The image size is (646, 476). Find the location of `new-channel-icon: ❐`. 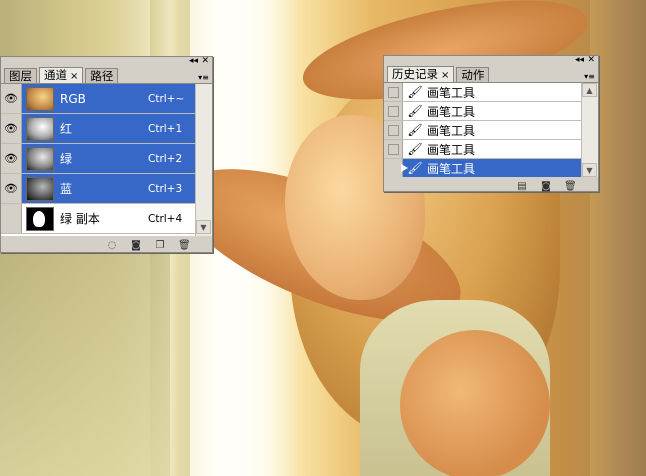

new-channel-icon: ❐ is located at coordinates (160, 245).